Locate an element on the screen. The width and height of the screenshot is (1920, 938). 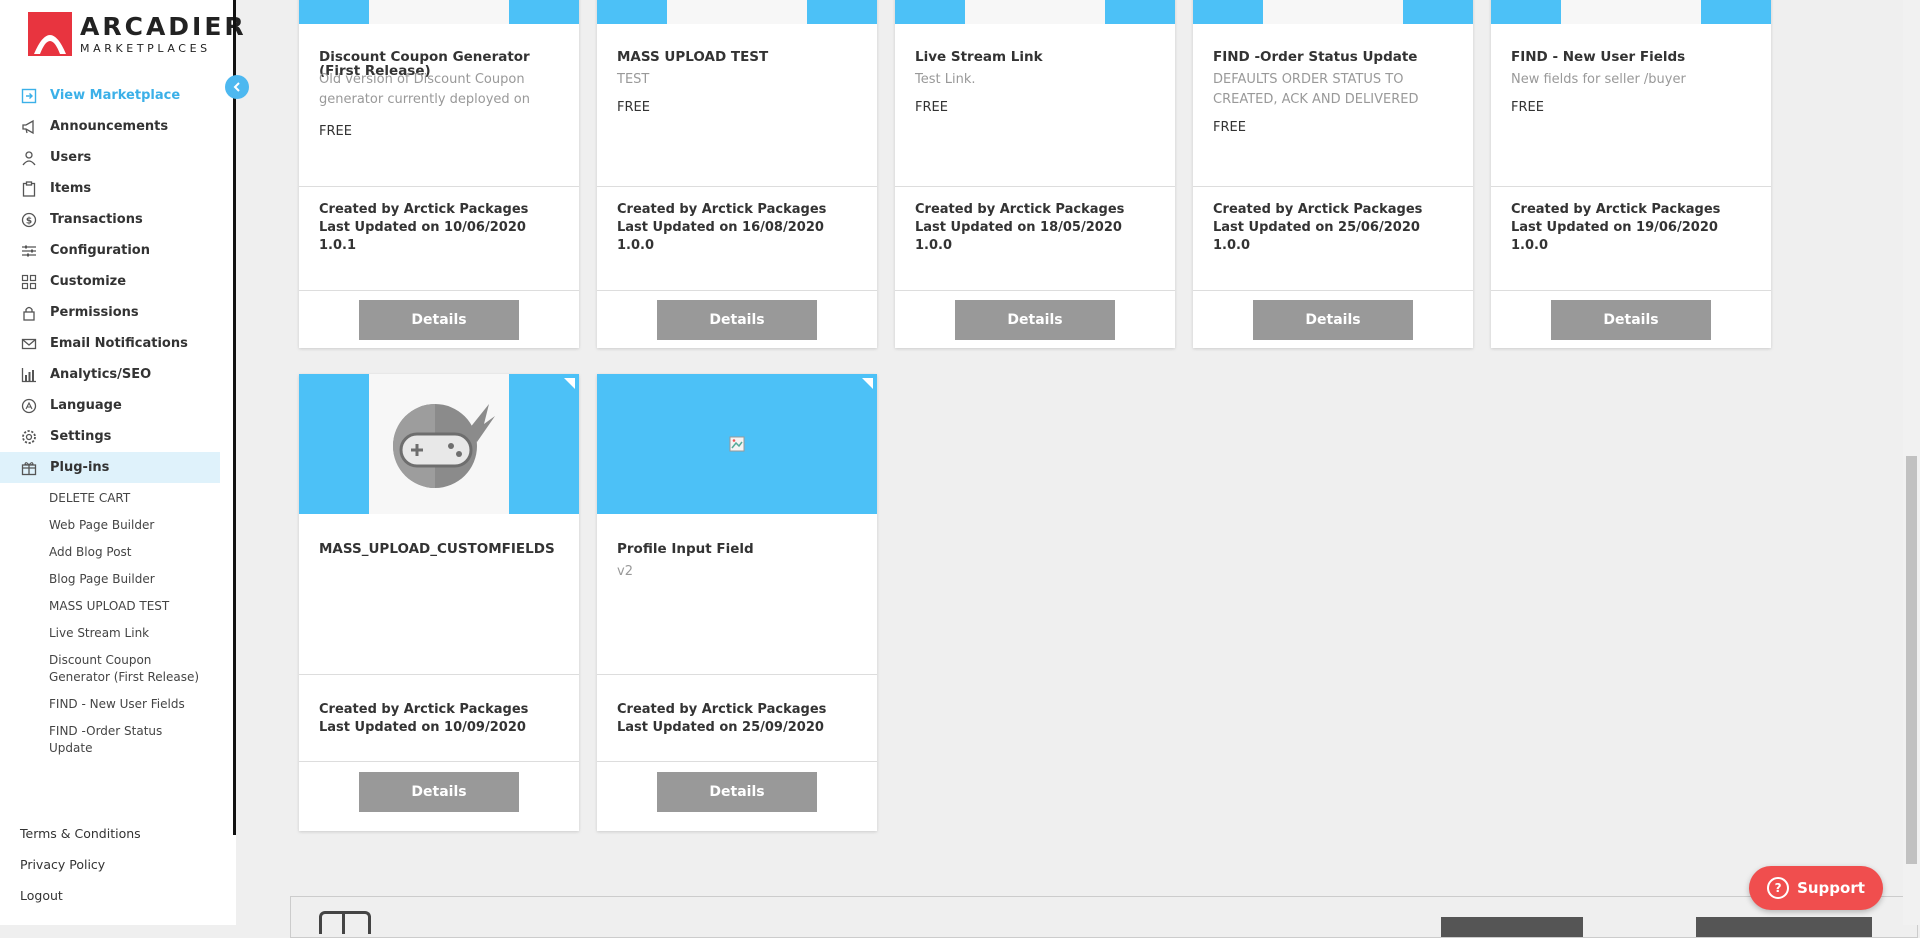
sidebar-item-label: Permissions is located at coordinates (94, 312).